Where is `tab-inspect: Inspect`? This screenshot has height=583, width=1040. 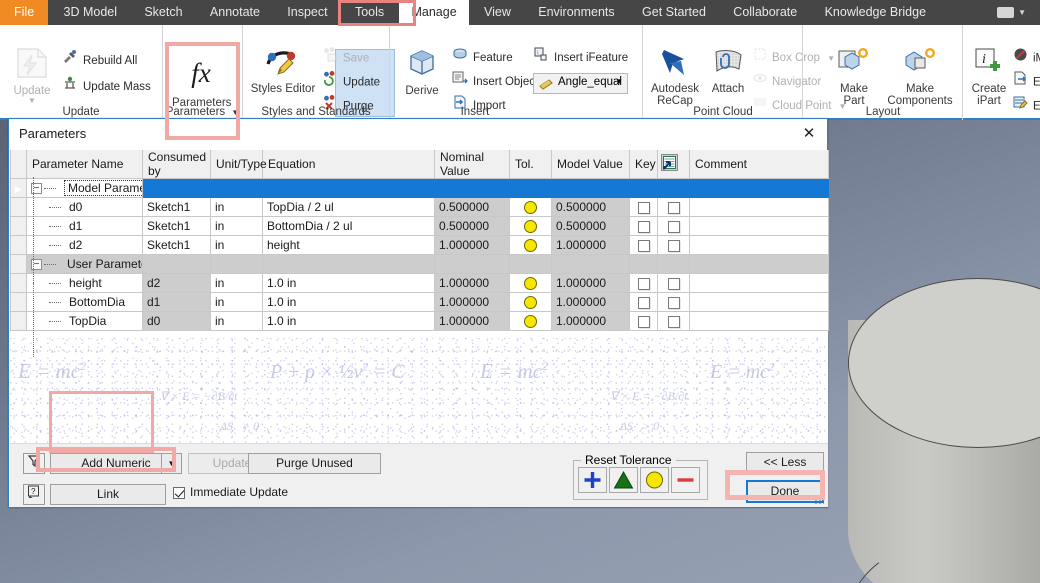 tab-inspect: Inspect is located at coordinates (307, 12).